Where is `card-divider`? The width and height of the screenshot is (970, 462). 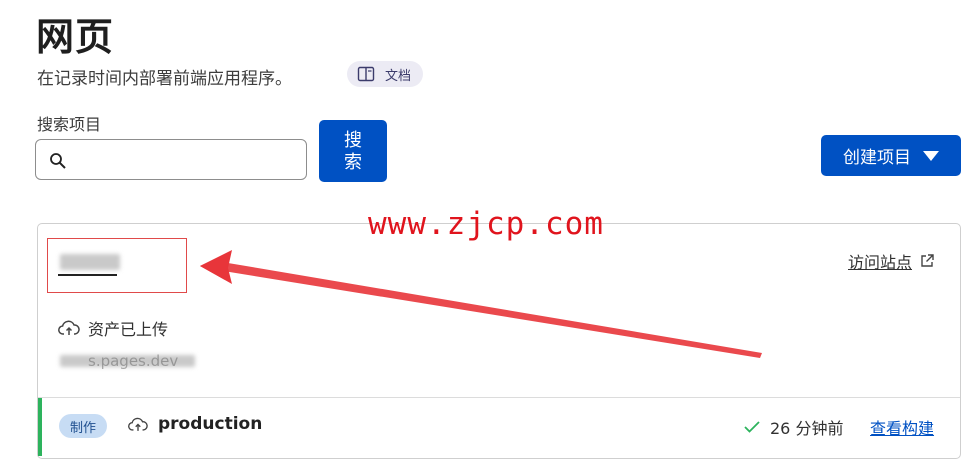 card-divider is located at coordinates (499, 397).